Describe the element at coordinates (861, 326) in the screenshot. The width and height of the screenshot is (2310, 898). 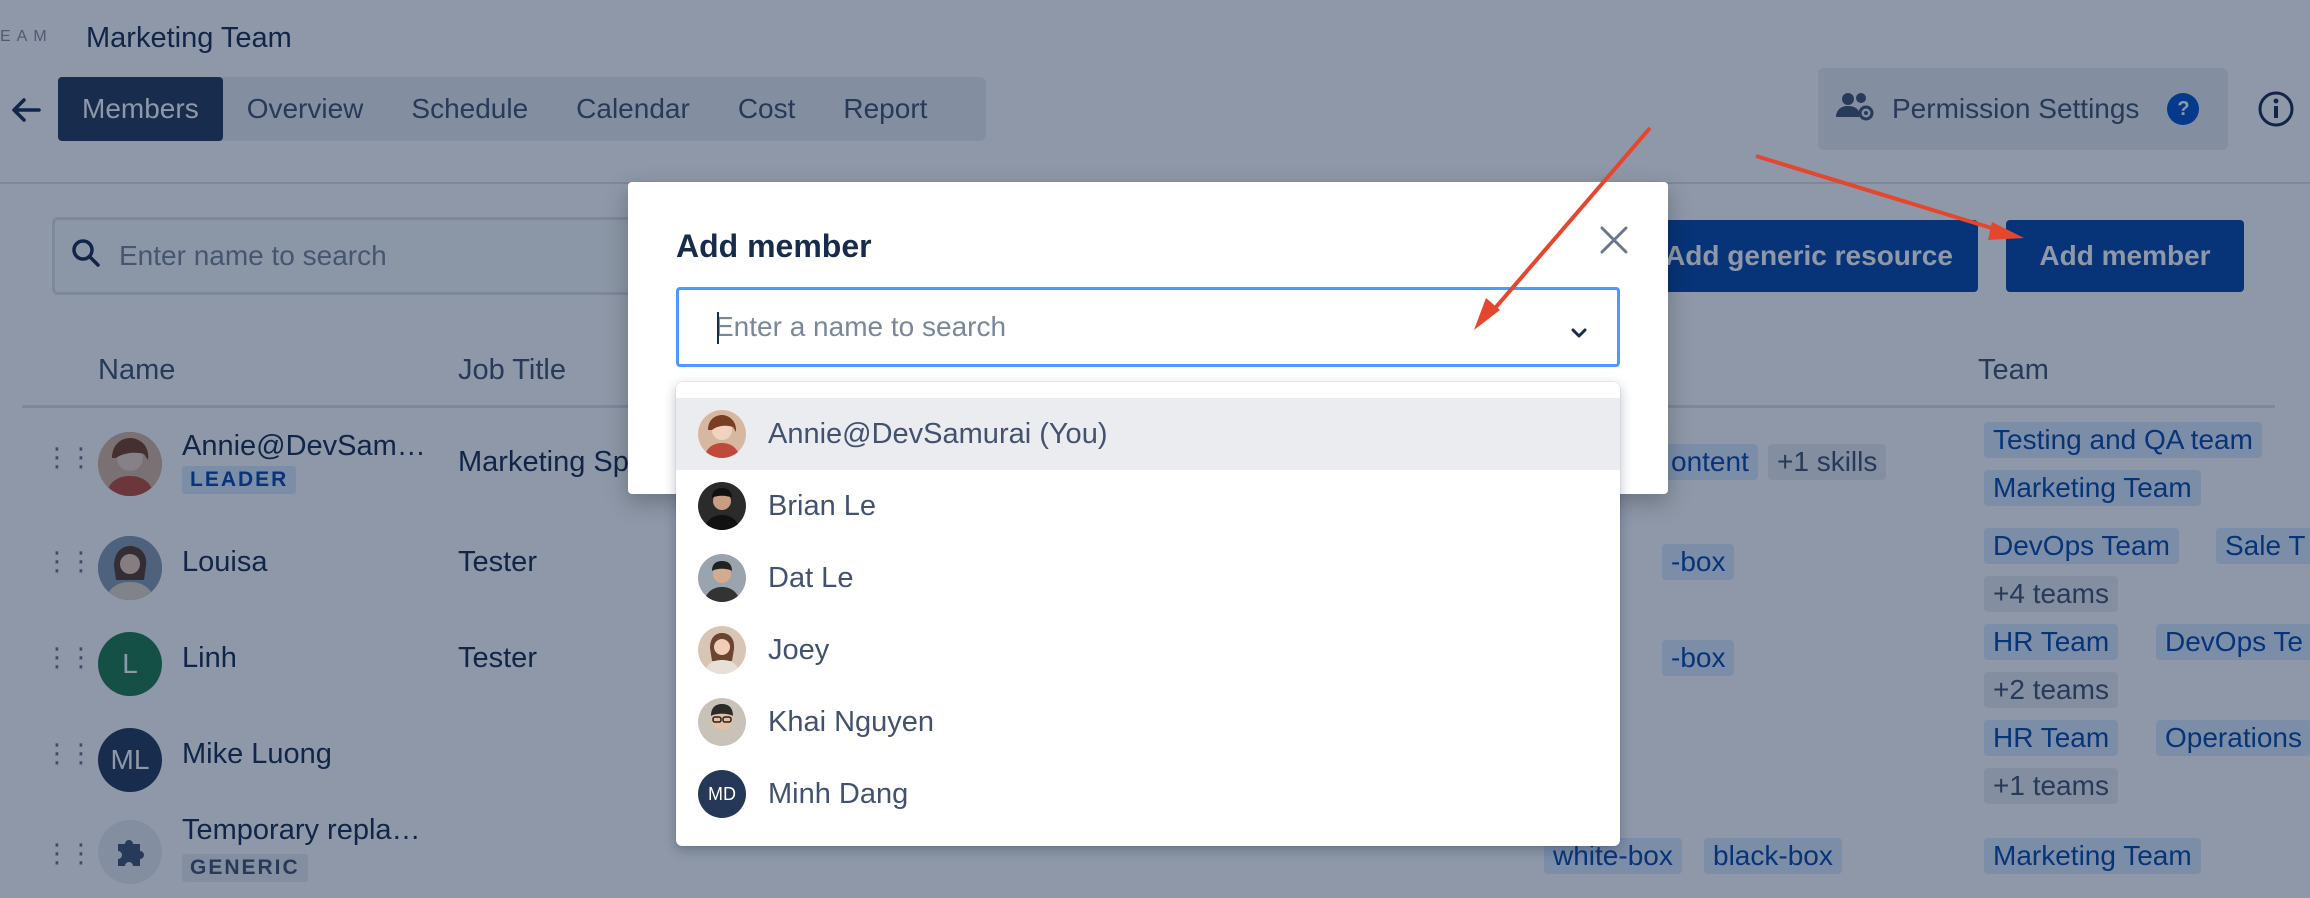
I see `select-placeholder: Enter a name to search` at that location.